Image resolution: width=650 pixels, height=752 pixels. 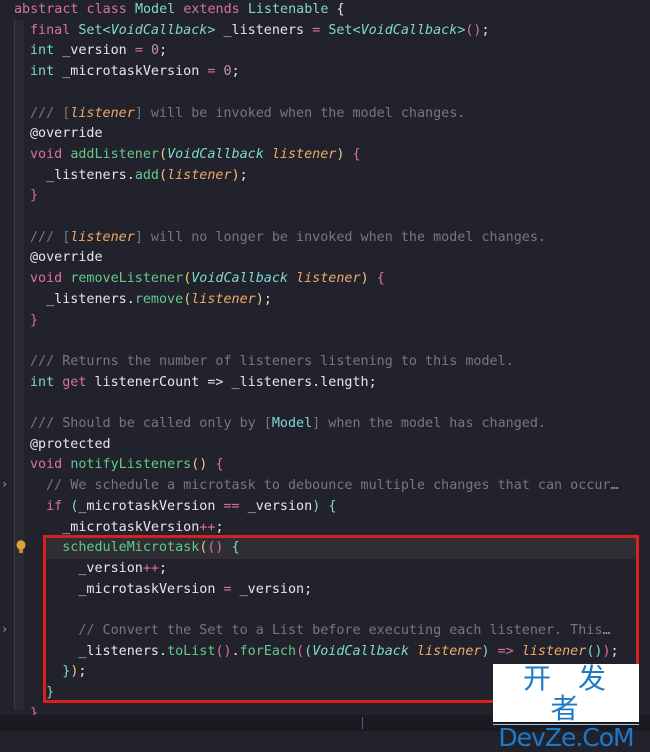 What do you see at coordinates (54, 30) in the screenshot?
I see `code-token: final` at bounding box center [54, 30].